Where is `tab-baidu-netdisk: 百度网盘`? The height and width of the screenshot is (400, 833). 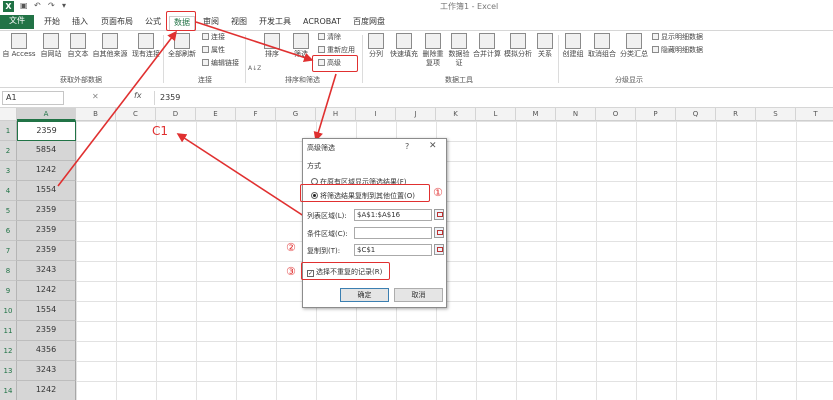 tab-baidu-netdisk: 百度网盘 is located at coordinates (369, 23).